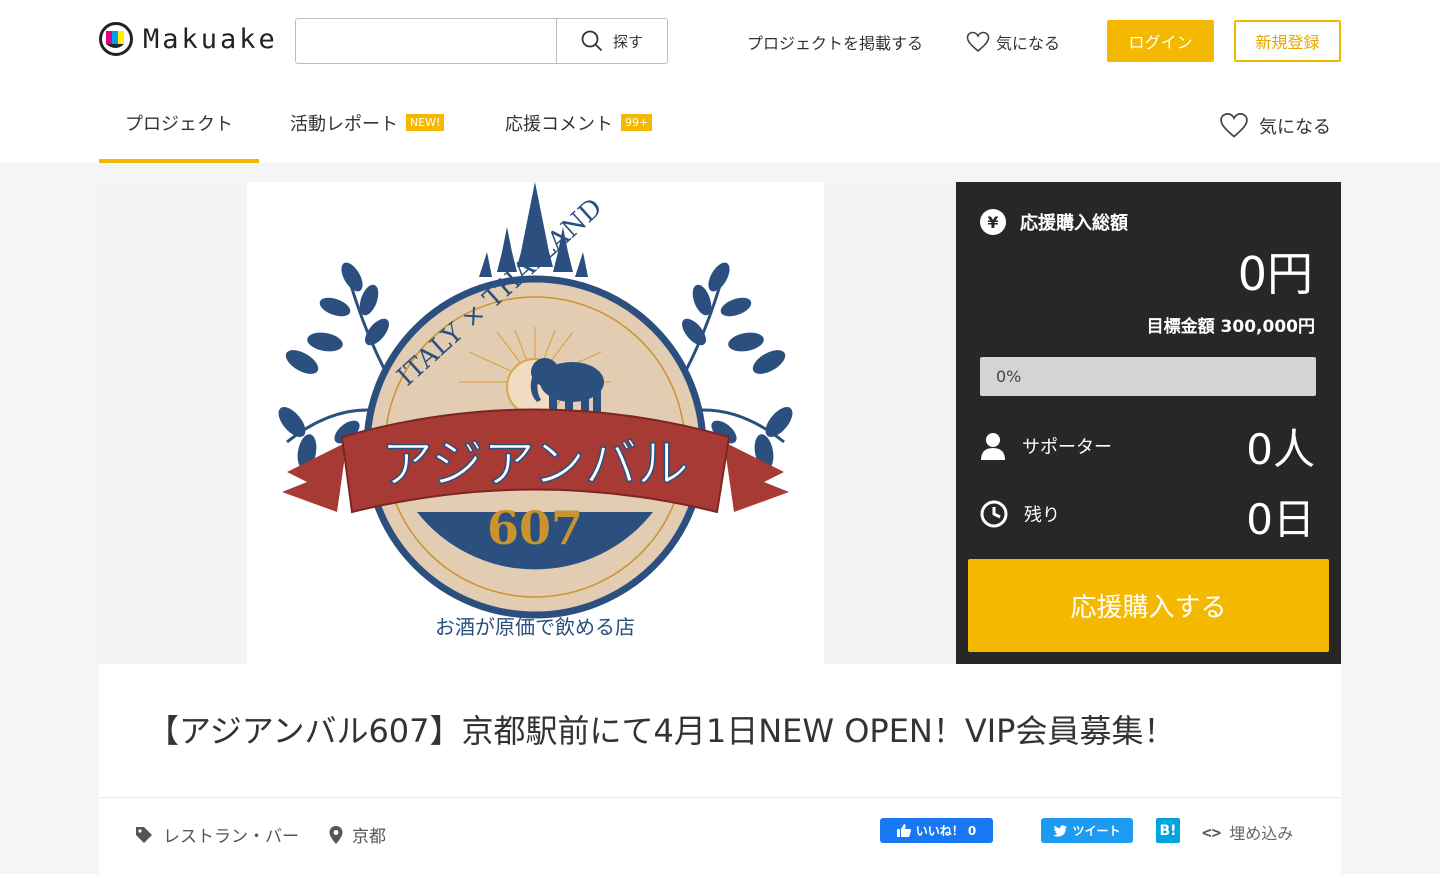  Describe the element at coordinates (559, 124) in the screenshot. I see `tab-comments-label: 応援コメント` at that location.